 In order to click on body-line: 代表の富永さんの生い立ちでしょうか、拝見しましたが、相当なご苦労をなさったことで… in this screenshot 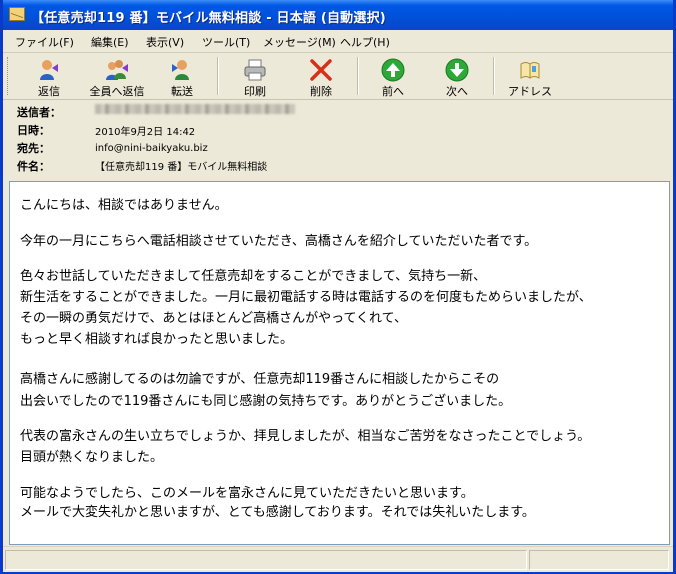, I will do `click(305, 436)`.